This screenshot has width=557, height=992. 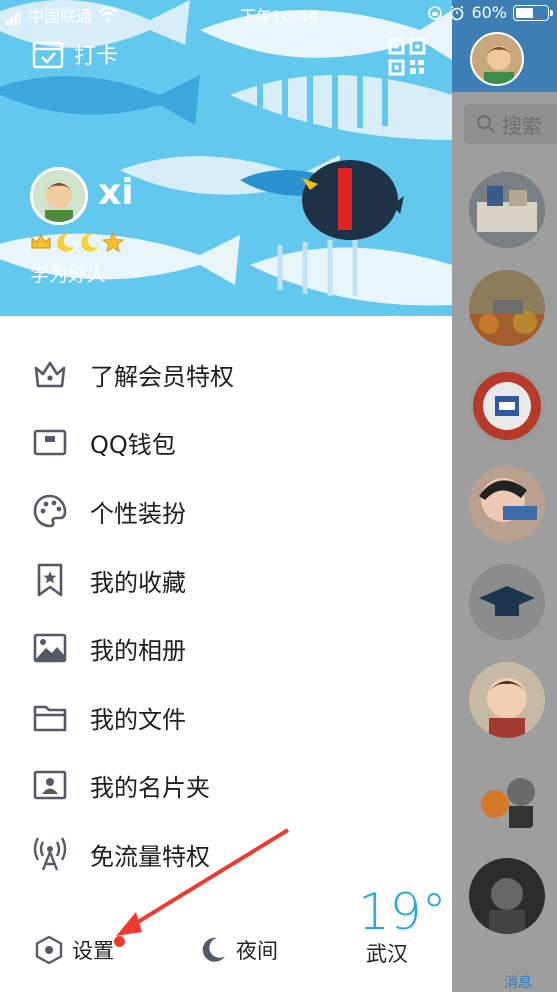 What do you see at coordinates (77, 242) in the screenshot?
I see `level-badges` at bounding box center [77, 242].